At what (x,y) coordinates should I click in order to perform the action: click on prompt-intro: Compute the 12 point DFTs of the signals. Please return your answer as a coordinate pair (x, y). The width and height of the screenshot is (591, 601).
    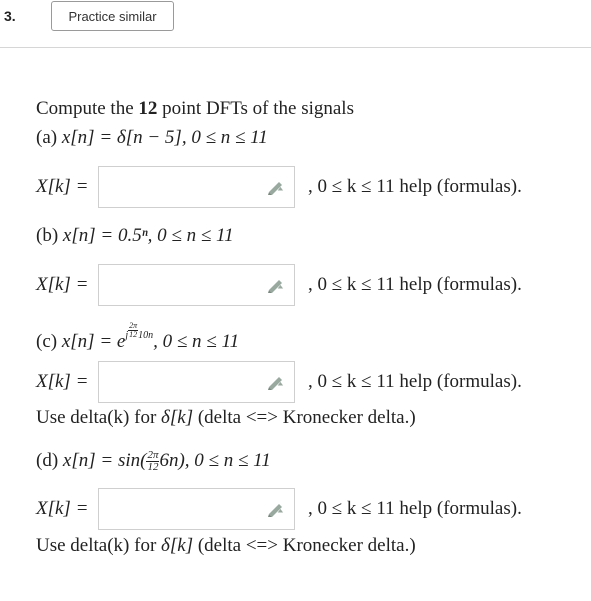
    Looking at the image, I should click on (195, 109).